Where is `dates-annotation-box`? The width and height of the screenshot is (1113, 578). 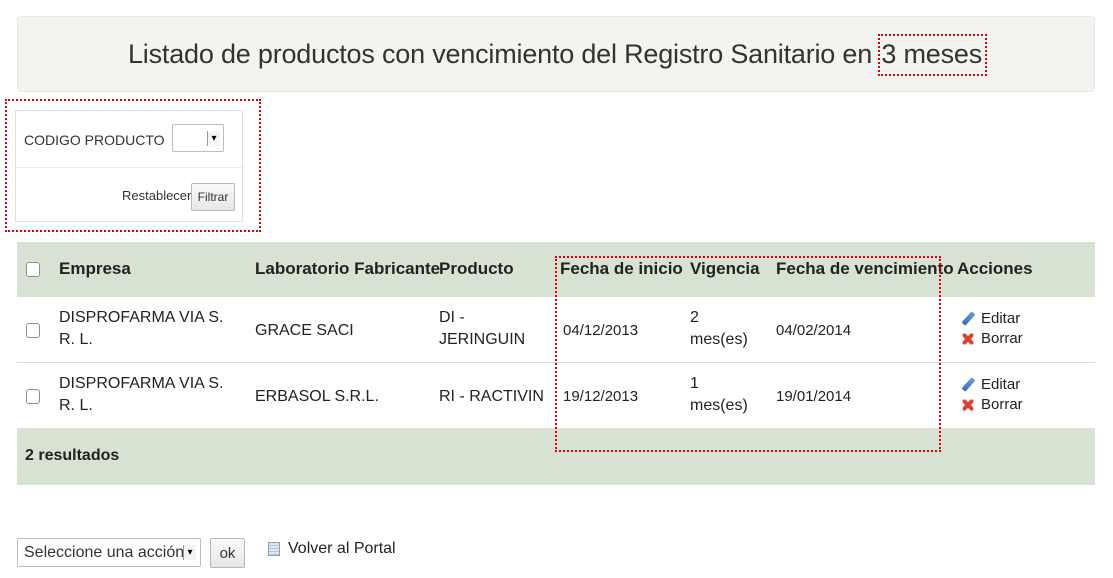 dates-annotation-box is located at coordinates (748, 354).